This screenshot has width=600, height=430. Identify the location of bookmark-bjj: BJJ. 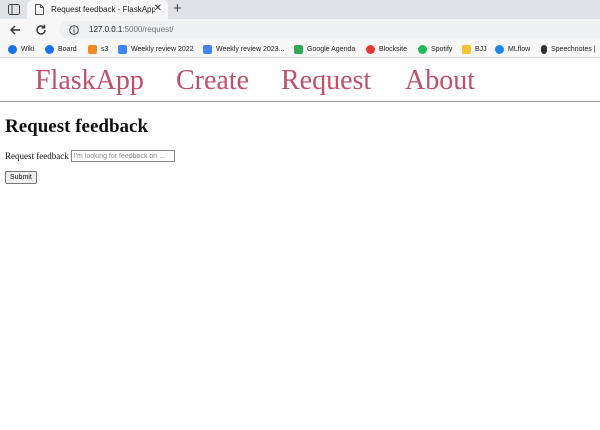
(474, 49).